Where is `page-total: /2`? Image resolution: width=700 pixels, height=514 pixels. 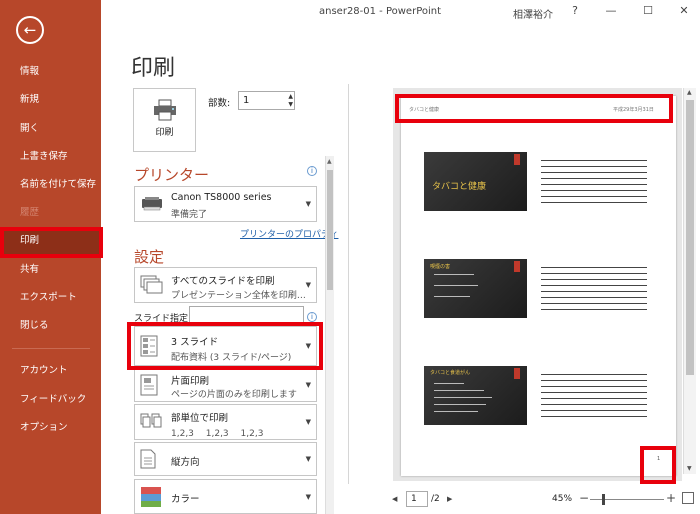 page-total: /2 is located at coordinates (435, 499).